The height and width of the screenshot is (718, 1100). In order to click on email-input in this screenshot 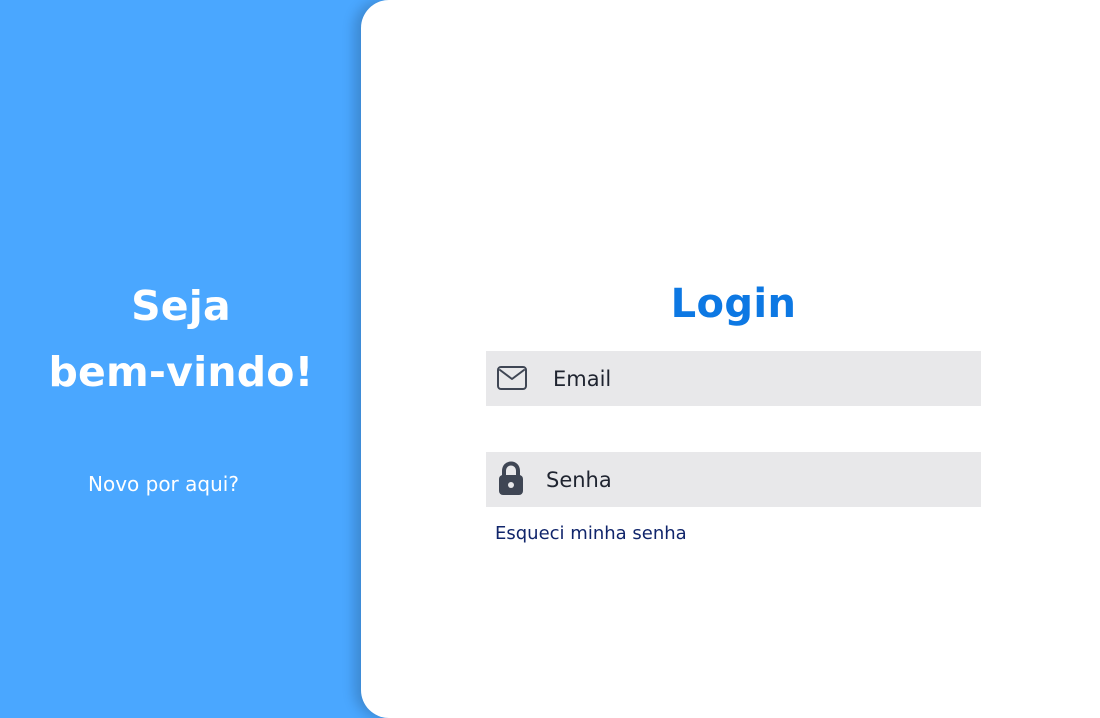, I will do `click(758, 378)`.